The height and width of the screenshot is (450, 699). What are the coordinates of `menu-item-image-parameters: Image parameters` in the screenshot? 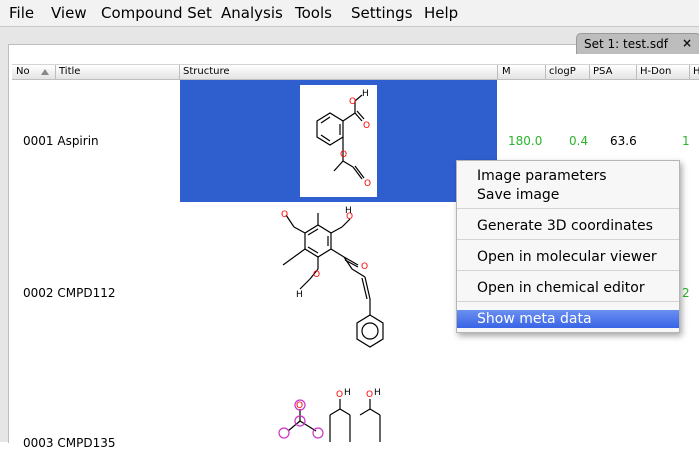 It's located at (542, 176).